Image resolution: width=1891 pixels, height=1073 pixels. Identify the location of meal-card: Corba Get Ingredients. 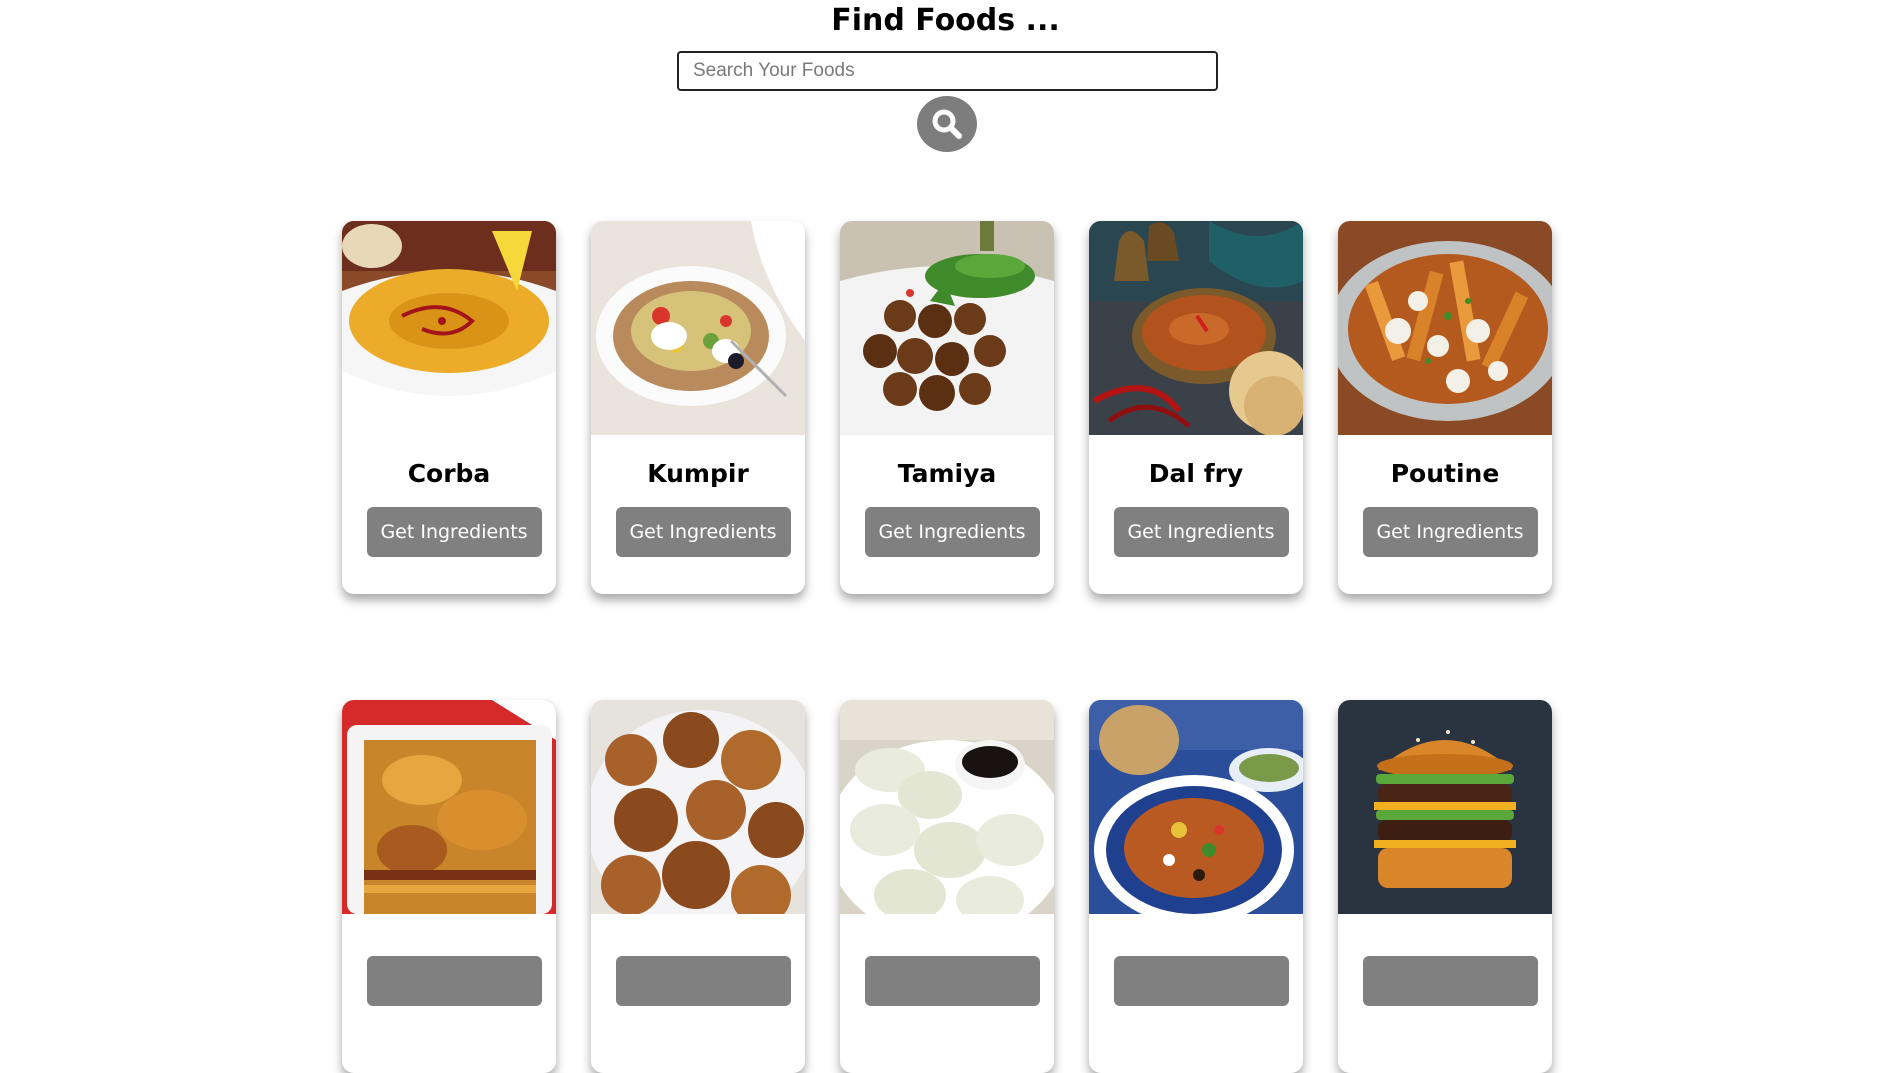
(449, 407).